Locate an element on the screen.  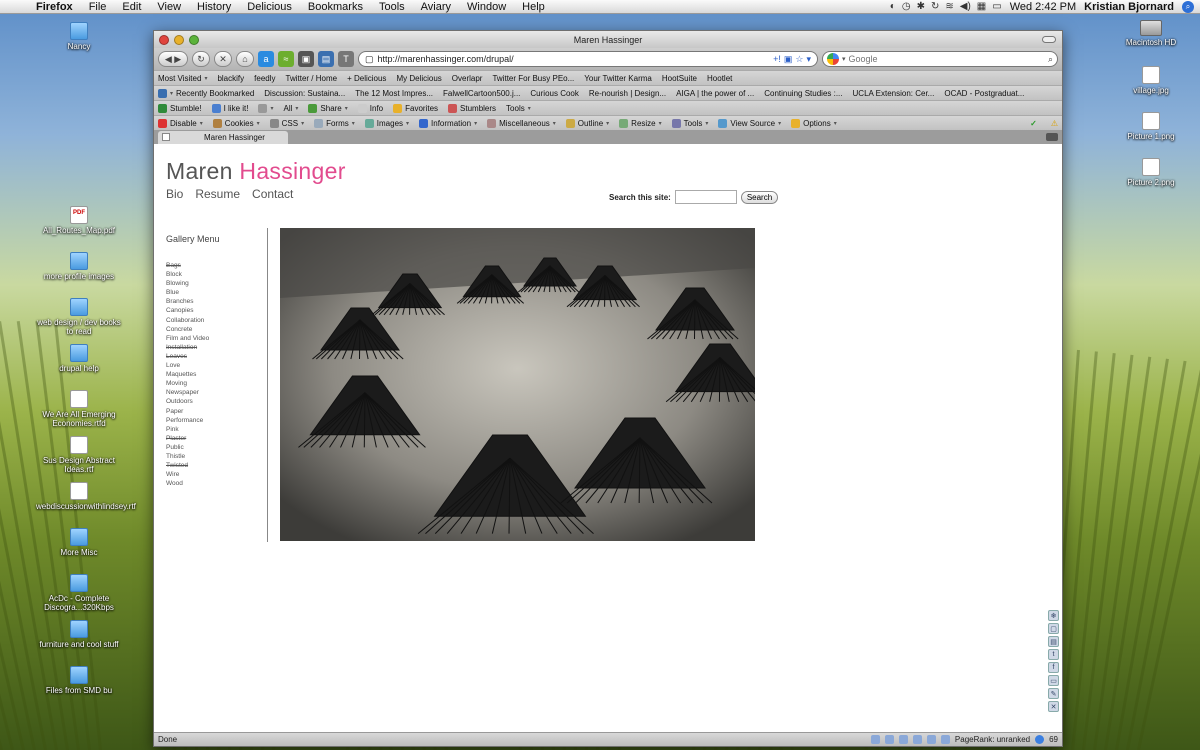
bookmark-blackify: blackify is located at coordinates (230, 78).